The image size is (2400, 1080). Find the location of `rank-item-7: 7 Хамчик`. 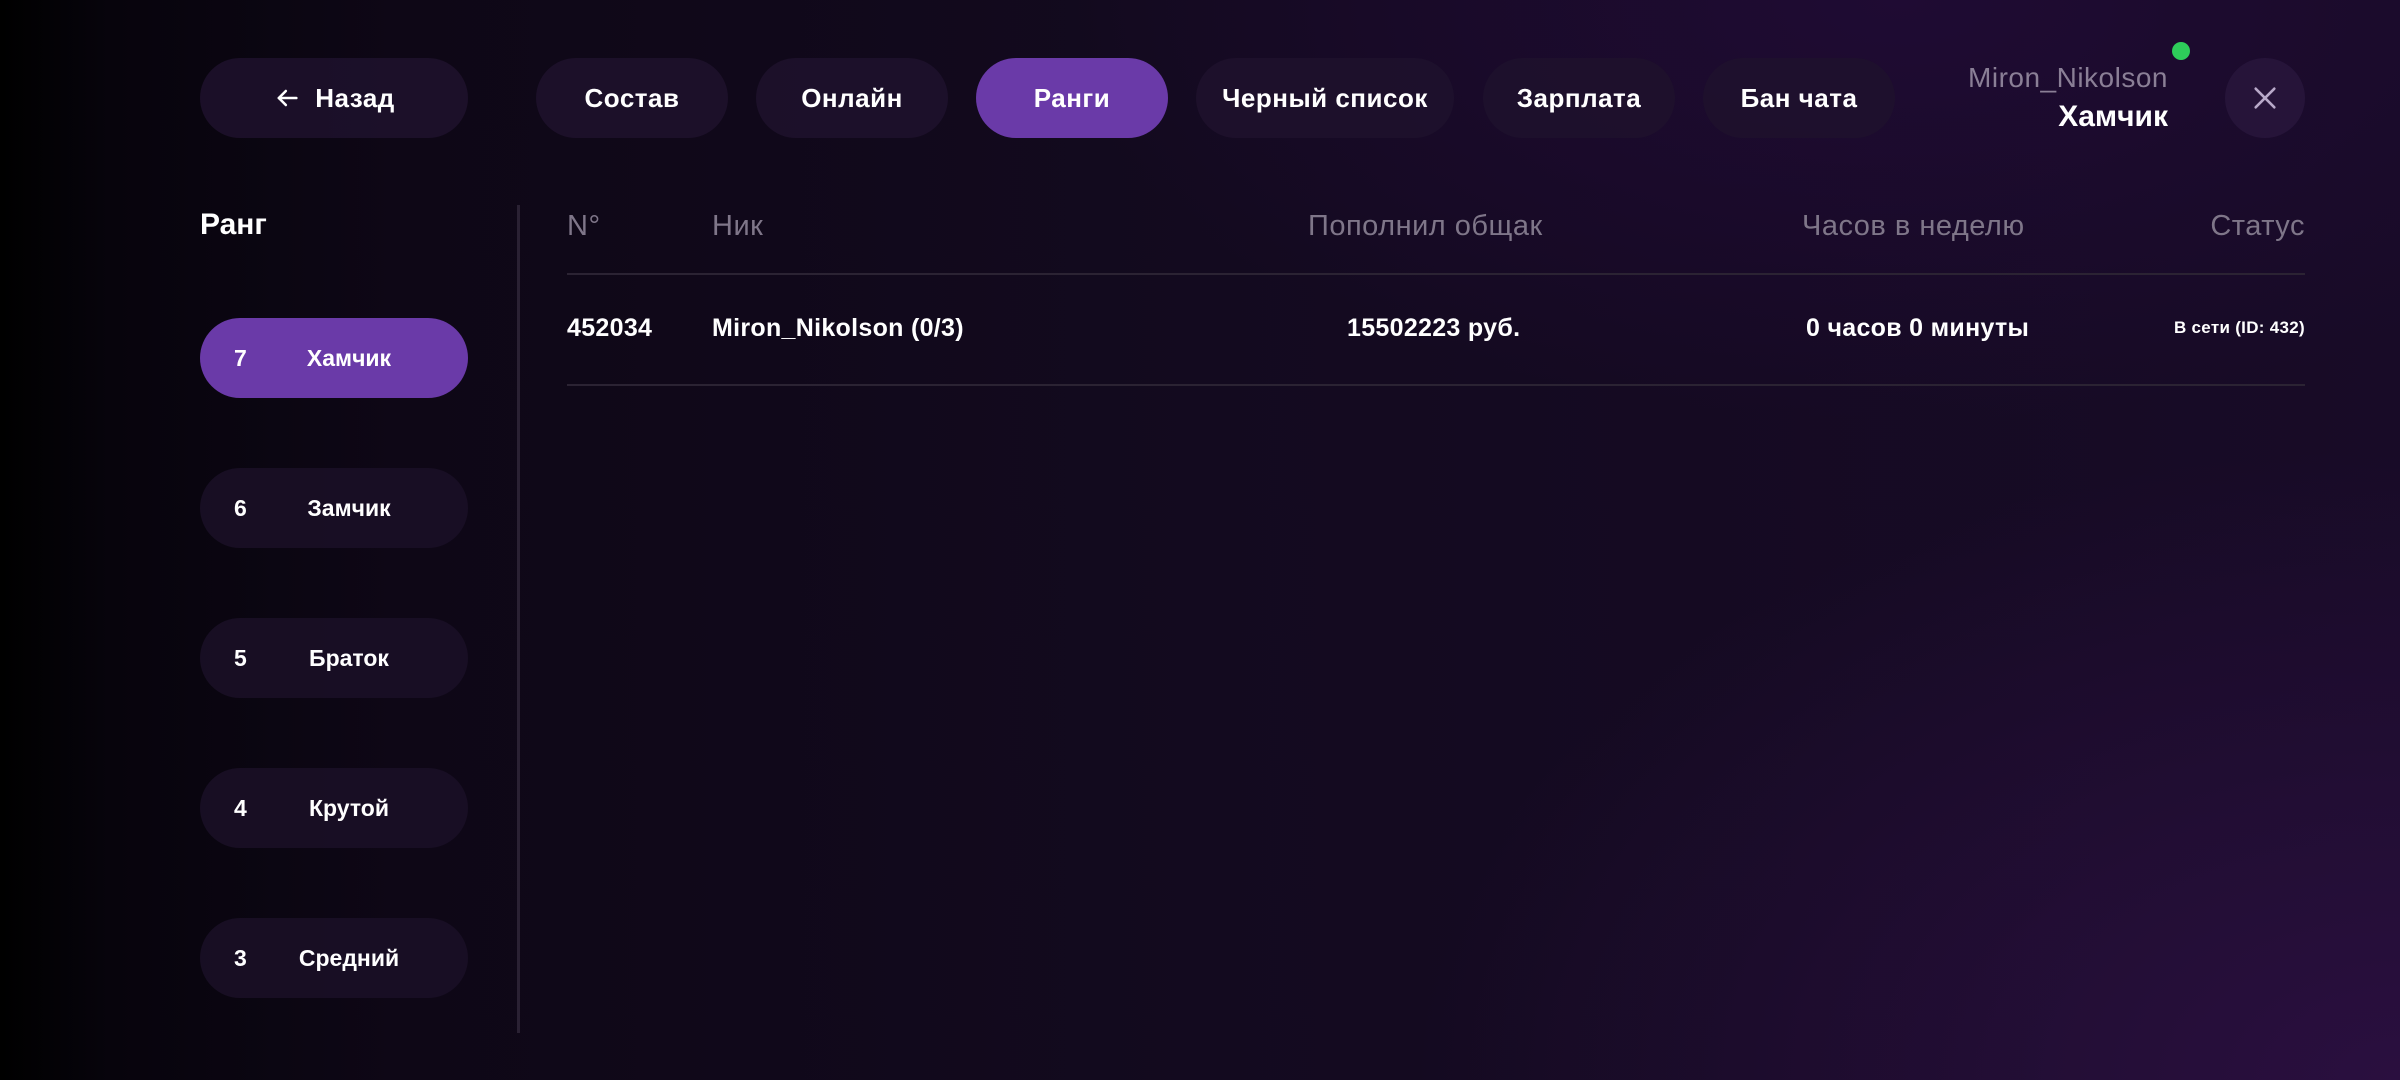

rank-item-7: 7 Хамчик is located at coordinates (334, 358).